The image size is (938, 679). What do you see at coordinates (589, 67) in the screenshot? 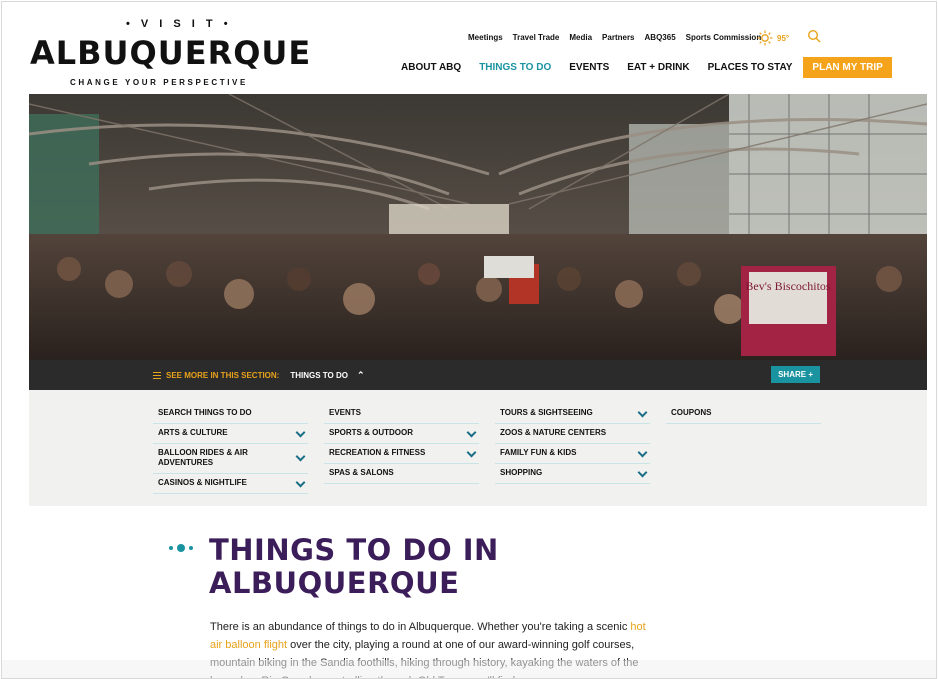
I see `nav-events: EVENTS` at bounding box center [589, 67].